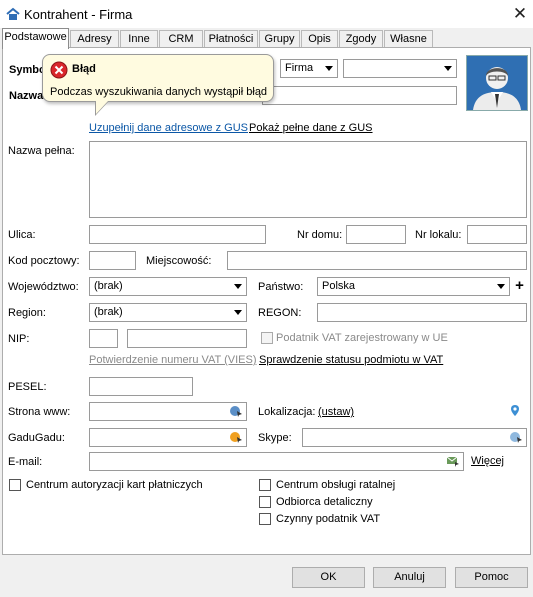 The width and height of the screenshot is (533, 597). What do you see at coordinates (497, 234) in the screenshot?
I see `nr-lokalu-input` at bounding box center [497, 234].